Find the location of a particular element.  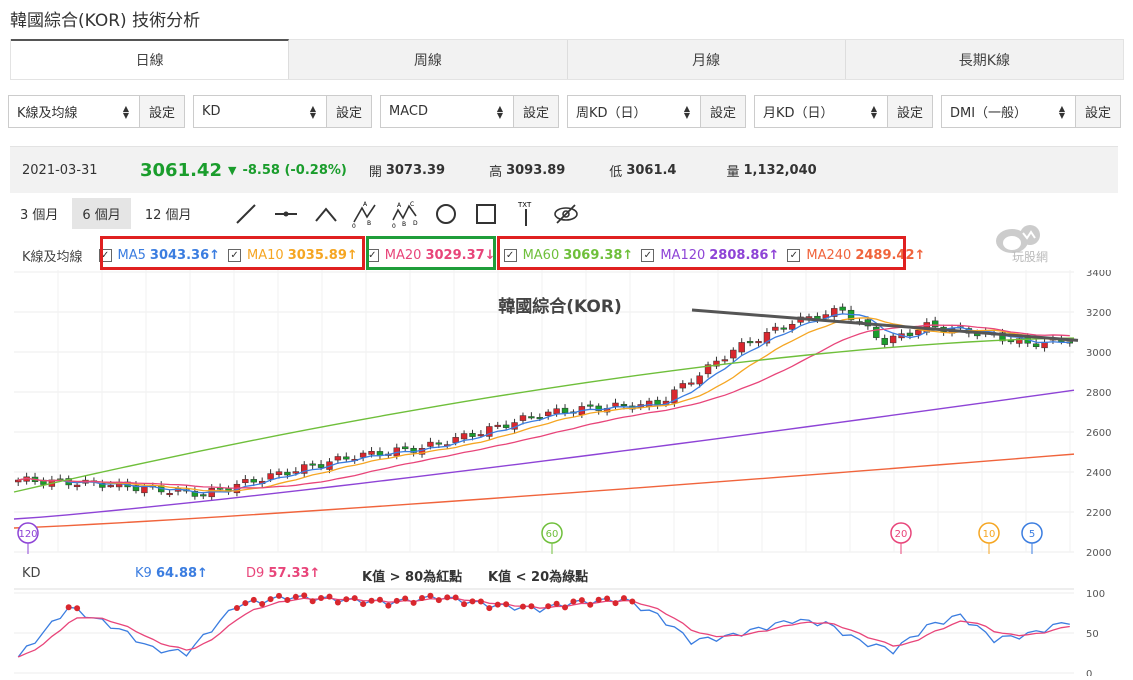

ma-marker-label: 5 is located at coordinates (1032, 534).